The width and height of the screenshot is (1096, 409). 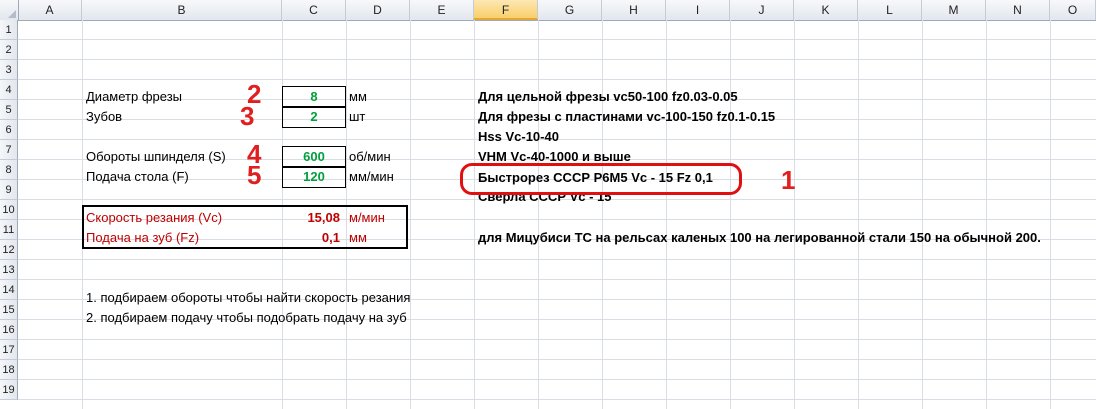 What do you see at coordinates (357, 117) in the screenshot?
I see `teeth-unit: шт` at bounding box center [357, 117].